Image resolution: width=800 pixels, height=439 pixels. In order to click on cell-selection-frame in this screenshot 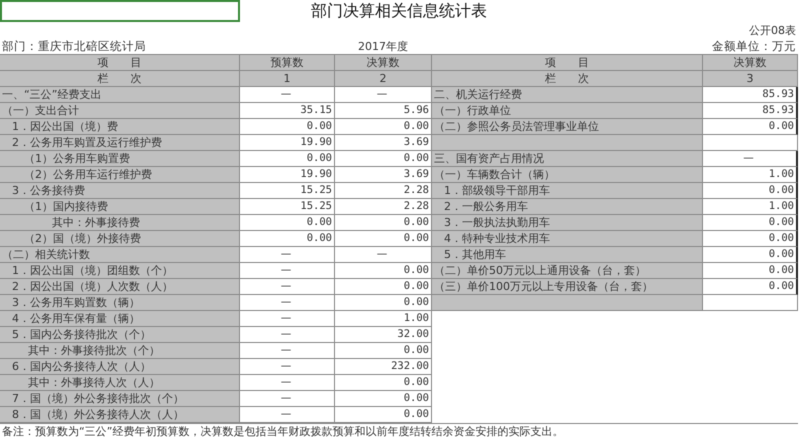, I will do `click(120, 11)`.